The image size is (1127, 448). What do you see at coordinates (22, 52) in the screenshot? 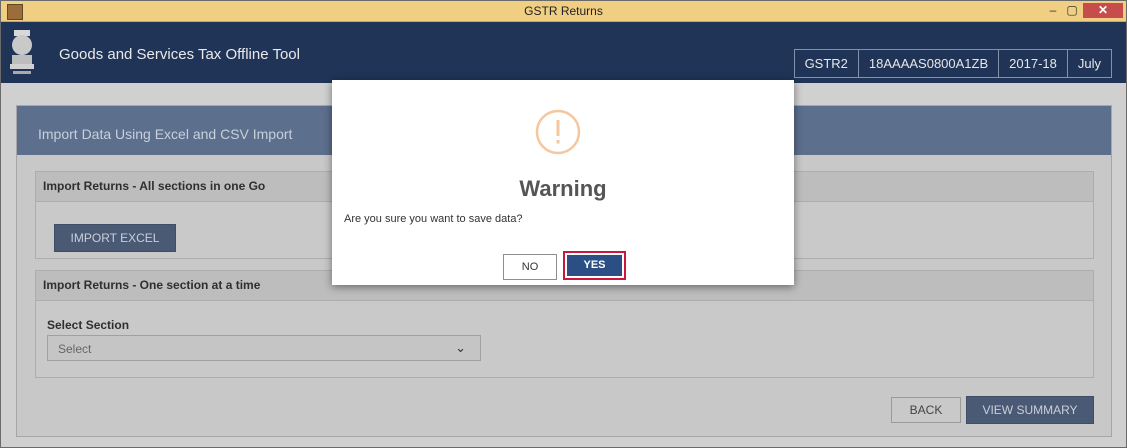
I see `emblem-icon` at bounding box center [22, 52].